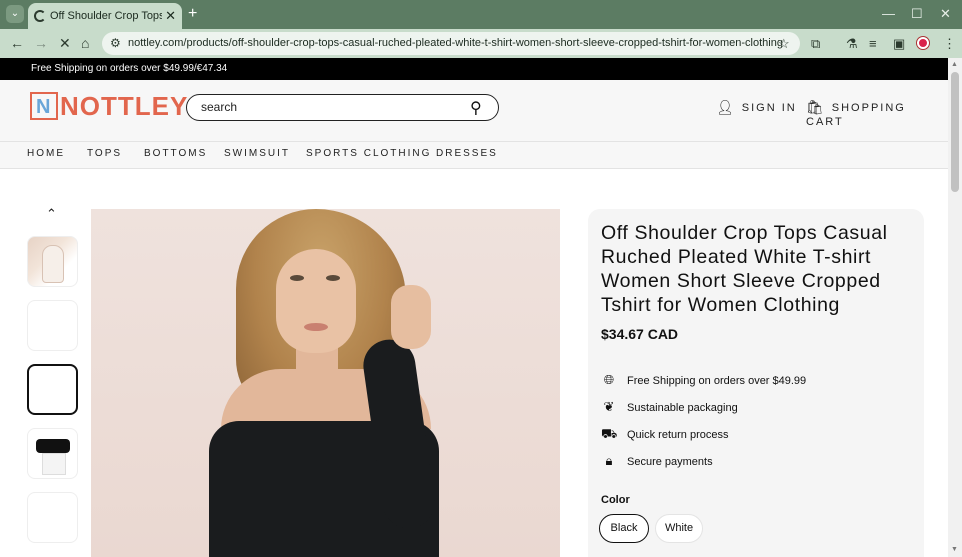 Image resolution: width=962 pixels, height=557 pixels. I want to click on logo-mark: N, so click(44, 106).